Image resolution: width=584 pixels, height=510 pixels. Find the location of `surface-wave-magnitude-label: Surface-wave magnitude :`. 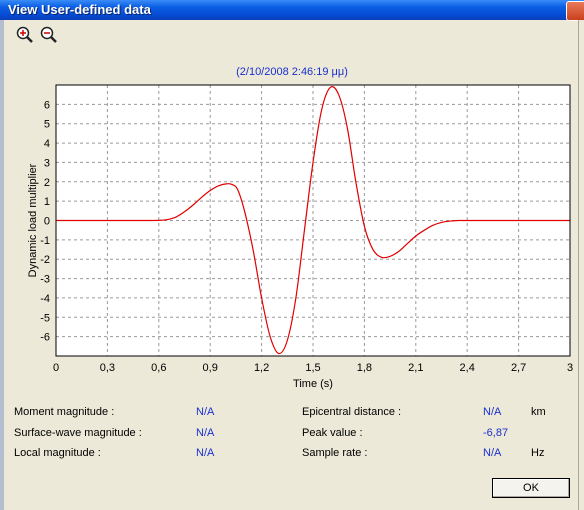

surface-wave-magnitude-label: Surface-wave magnitude : is located at coordinates (78, 433).